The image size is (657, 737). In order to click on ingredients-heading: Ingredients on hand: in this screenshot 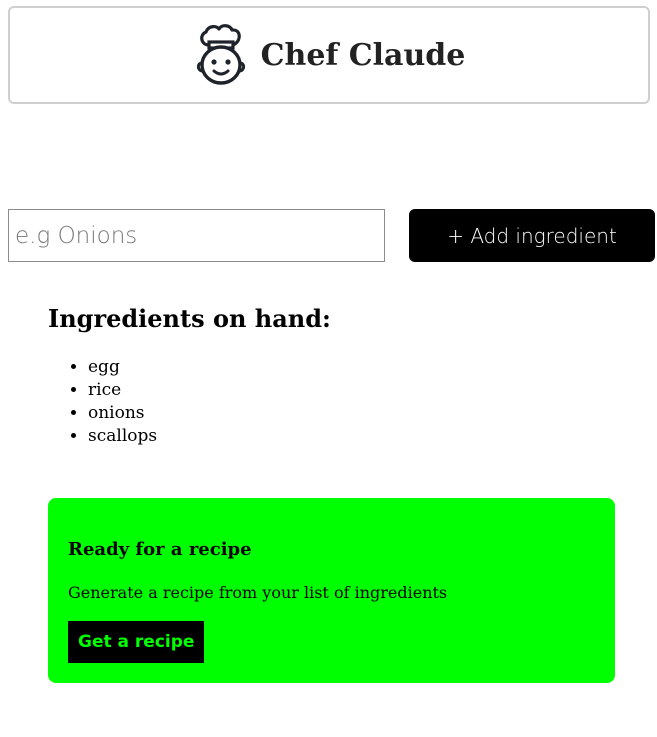, I will do `click(189, 318)`.